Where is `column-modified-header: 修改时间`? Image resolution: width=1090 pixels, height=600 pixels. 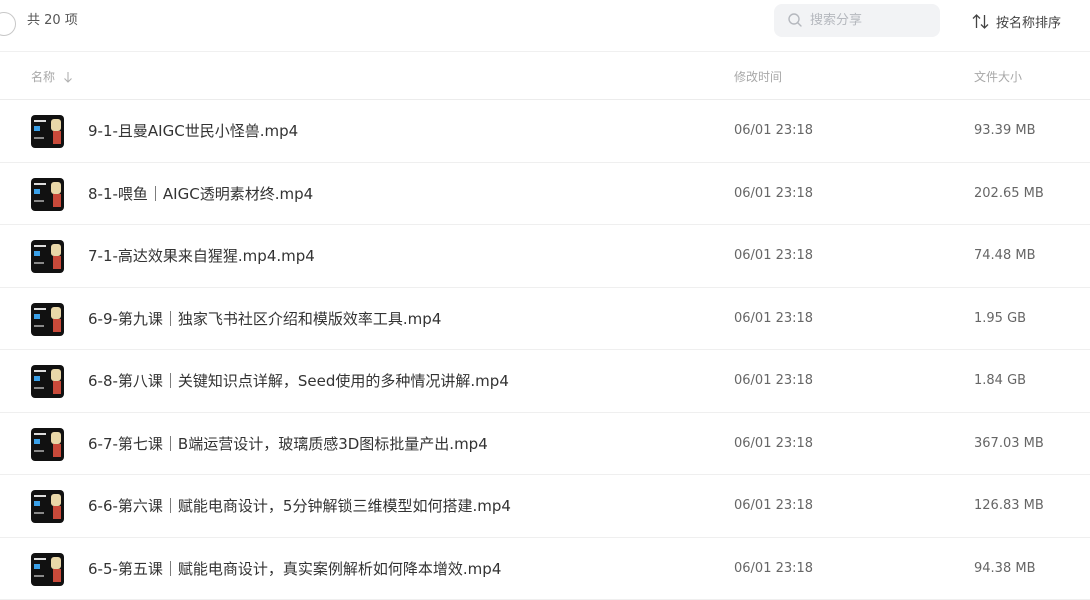
column-modified-header: 修改时间 is located at coordinates (758, 76).